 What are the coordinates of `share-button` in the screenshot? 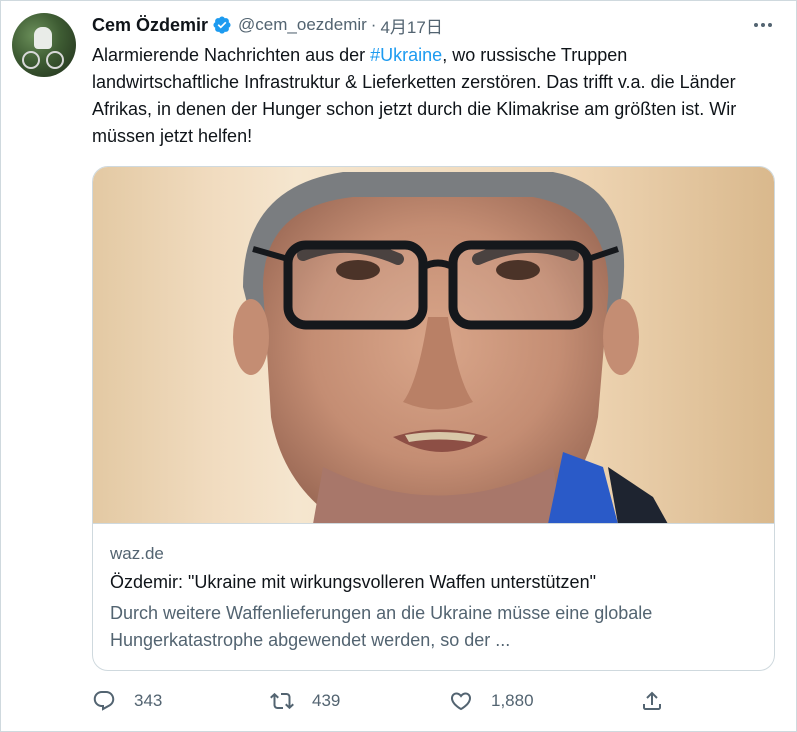 It's located at (652, 701).